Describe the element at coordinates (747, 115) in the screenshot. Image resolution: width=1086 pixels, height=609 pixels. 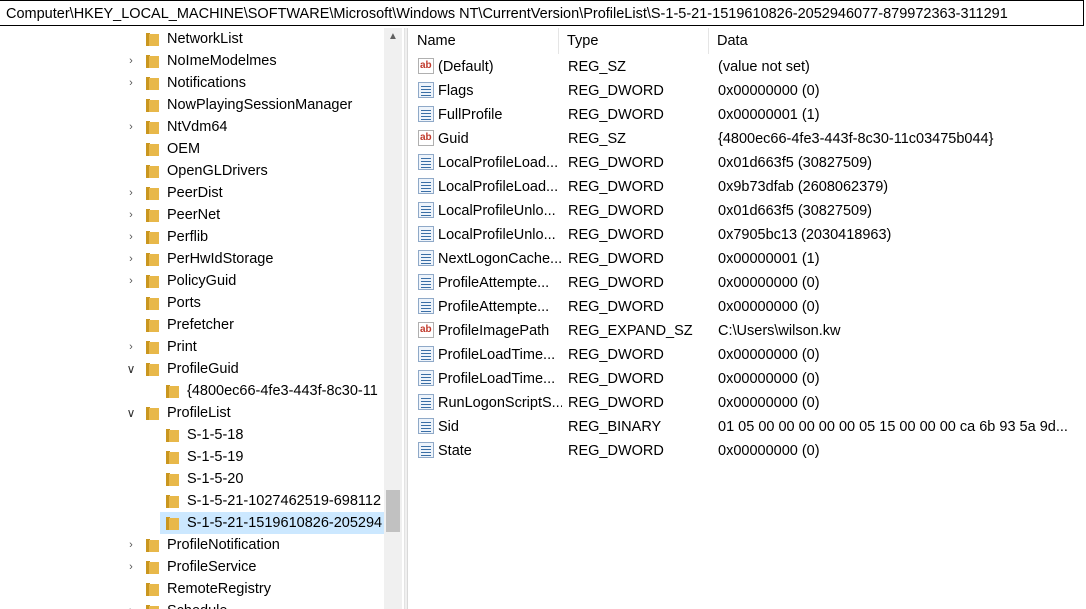
I see `value-row: FullProfile REG_DWORD 0x00000001 (1)` at that location.